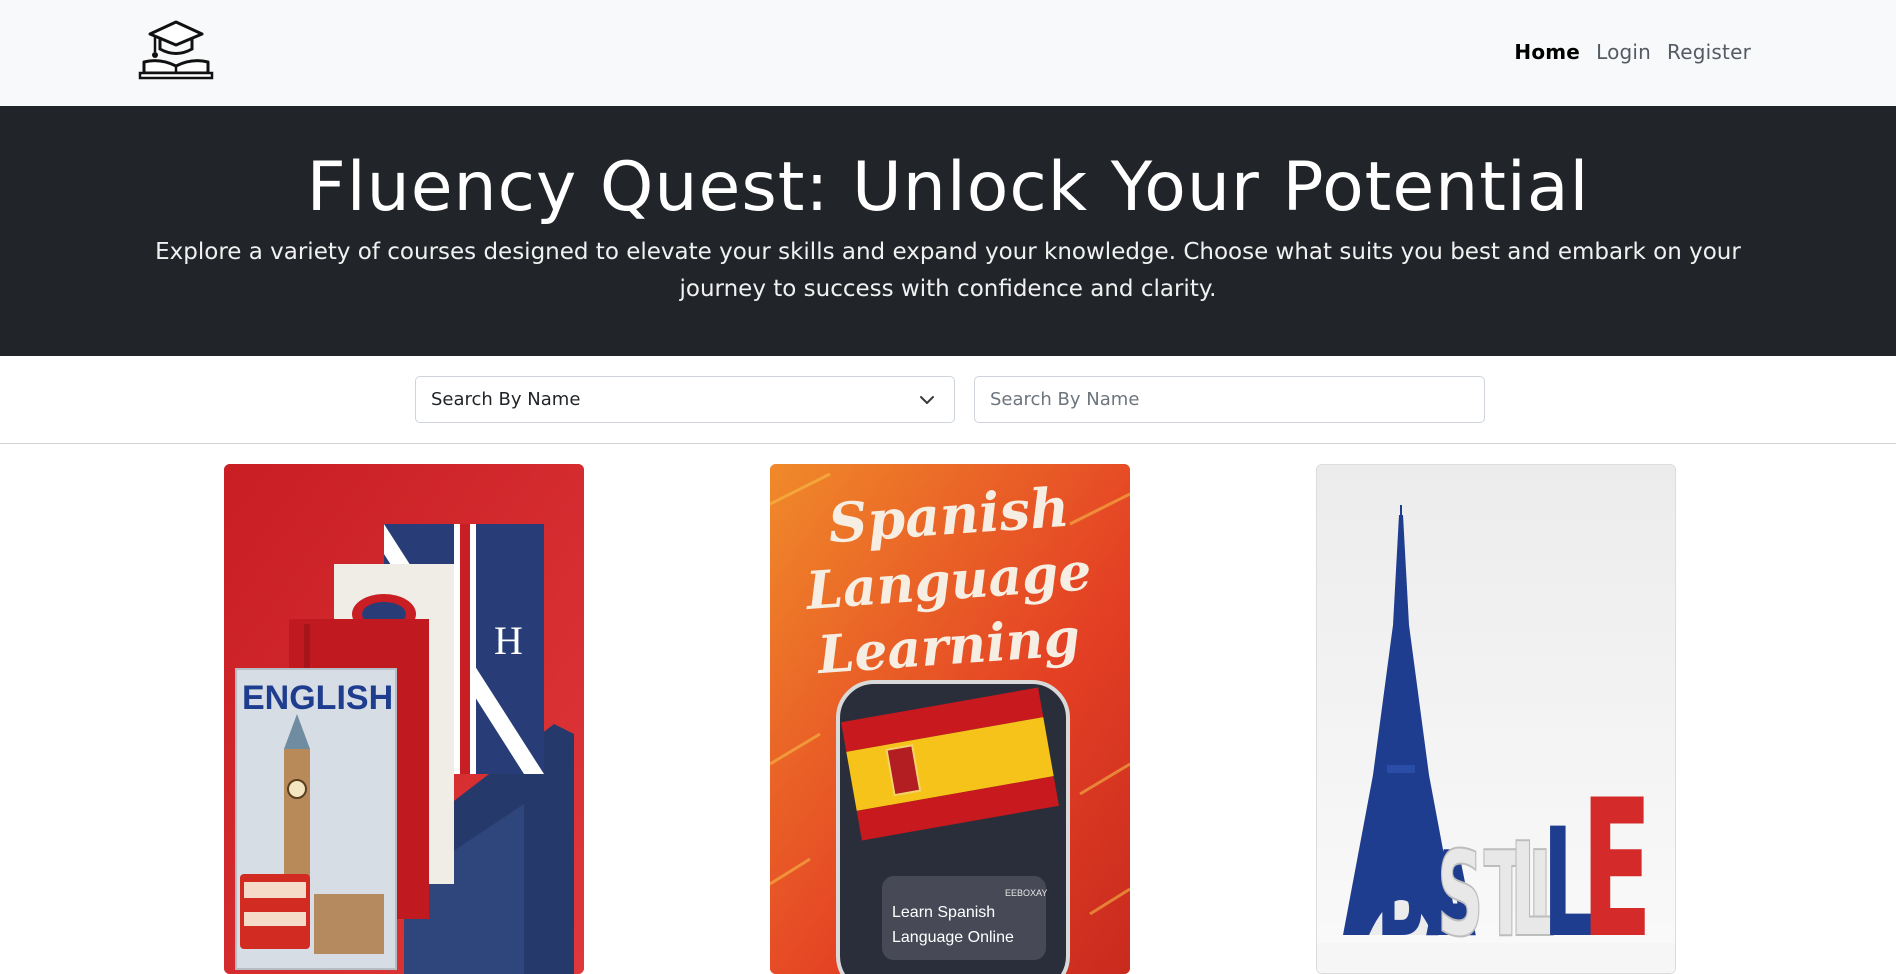 This screenshot has width=1896, height=974. I want to click on overlay-brand: EEBOXAY, so click(1026, 893).